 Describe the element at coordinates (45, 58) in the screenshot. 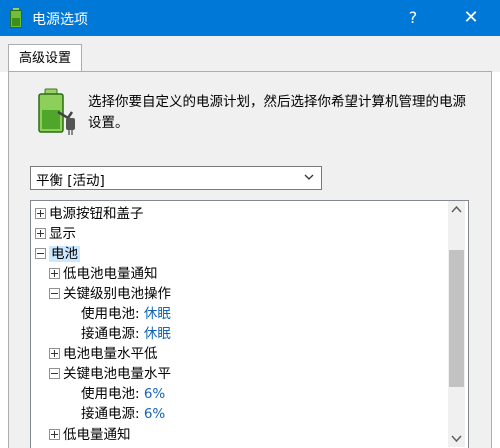

I see `tab-advanced-settings: 高级设置` at that location.